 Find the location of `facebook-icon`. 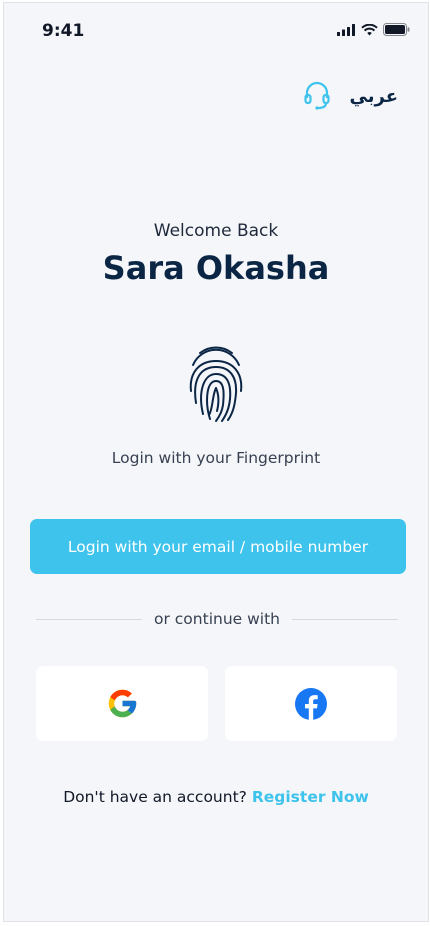

facebook-icon is located at coordinates (311, 703).